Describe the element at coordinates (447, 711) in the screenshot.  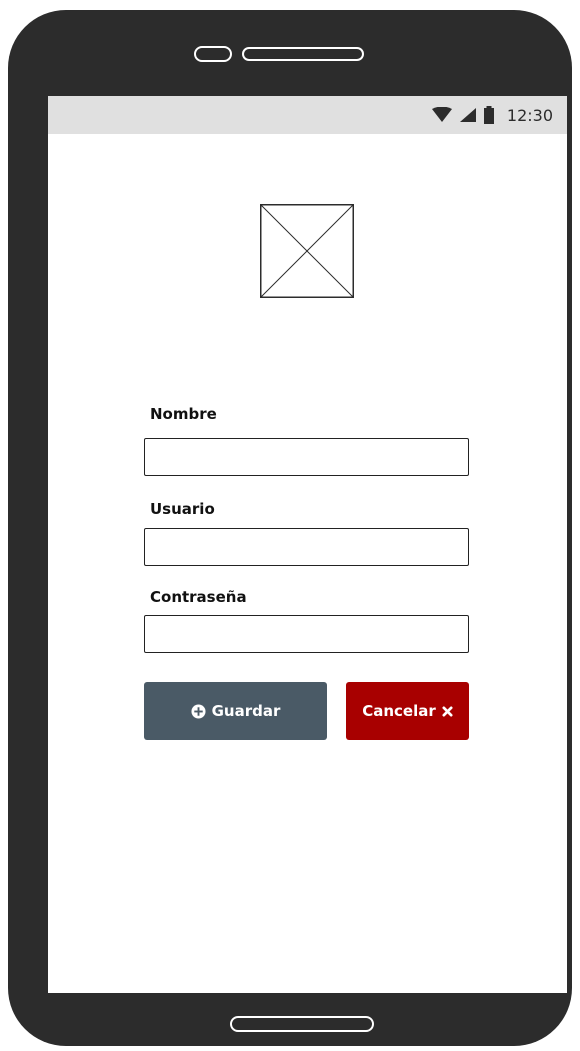
I see `close-icon` at that location.